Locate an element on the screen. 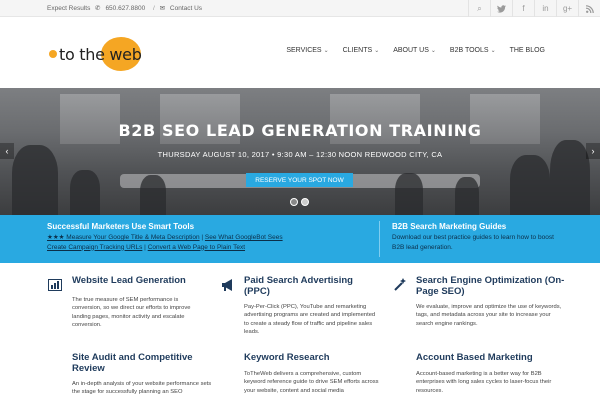  logo-dot is located at coordinates (53, 54).